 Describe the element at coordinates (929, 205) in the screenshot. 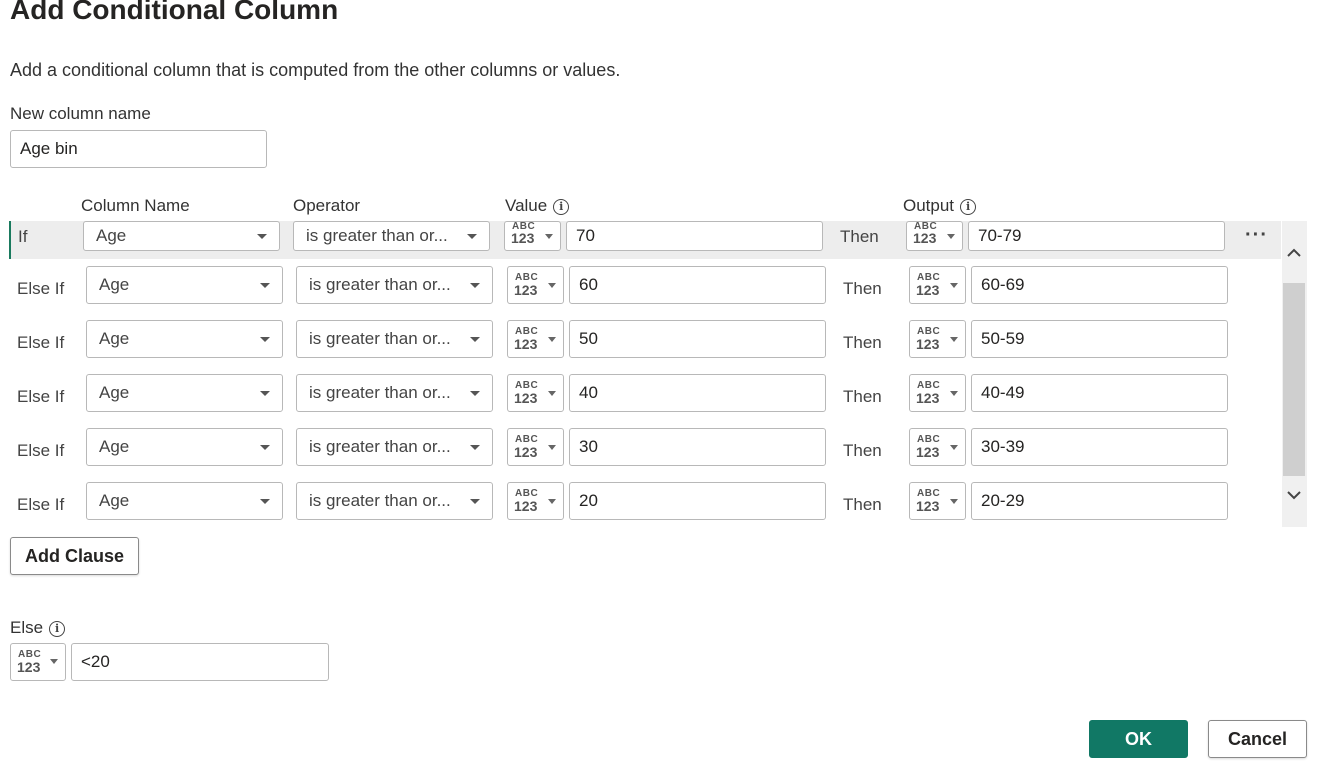

I see `output-header-label: Output` at that location.